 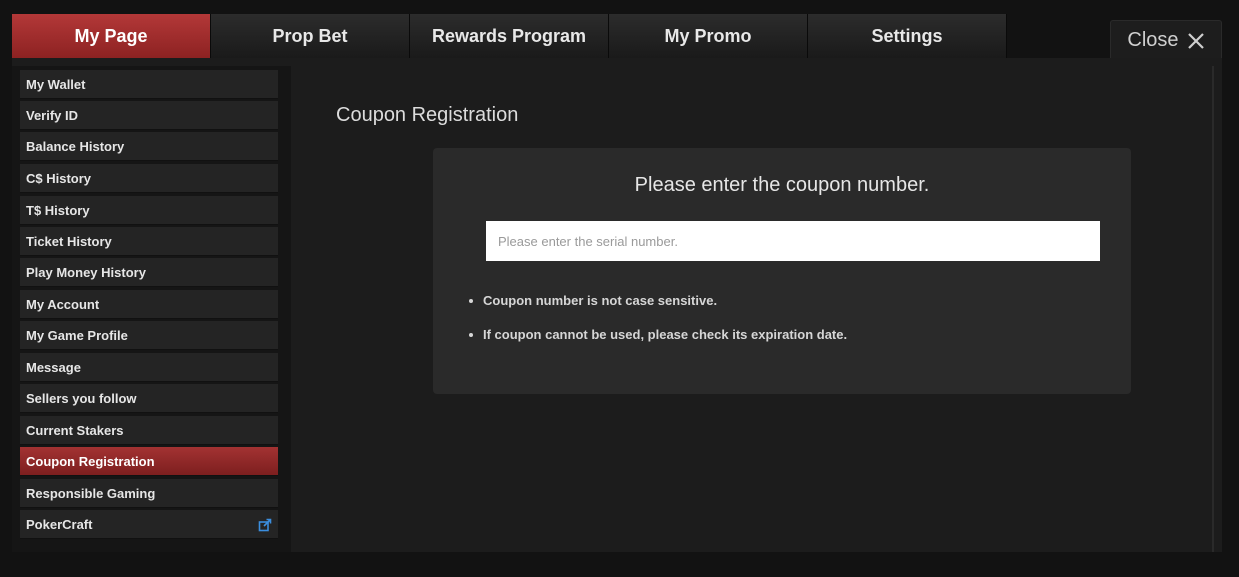 What do you see at coordinates (708, 36) in the screenshot?
I see `tab-my-promo: My Promo` at bounding box center [708, 36].